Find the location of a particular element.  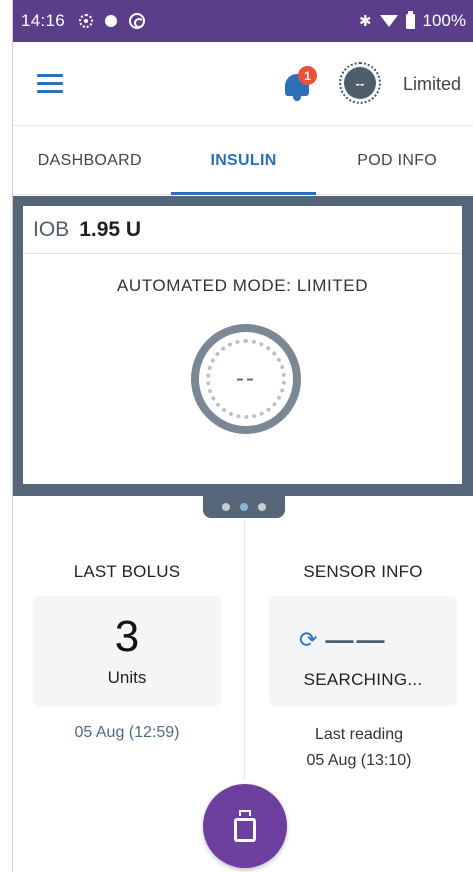

tab-insulin: INSULIN is located at coordinates (244, 161).